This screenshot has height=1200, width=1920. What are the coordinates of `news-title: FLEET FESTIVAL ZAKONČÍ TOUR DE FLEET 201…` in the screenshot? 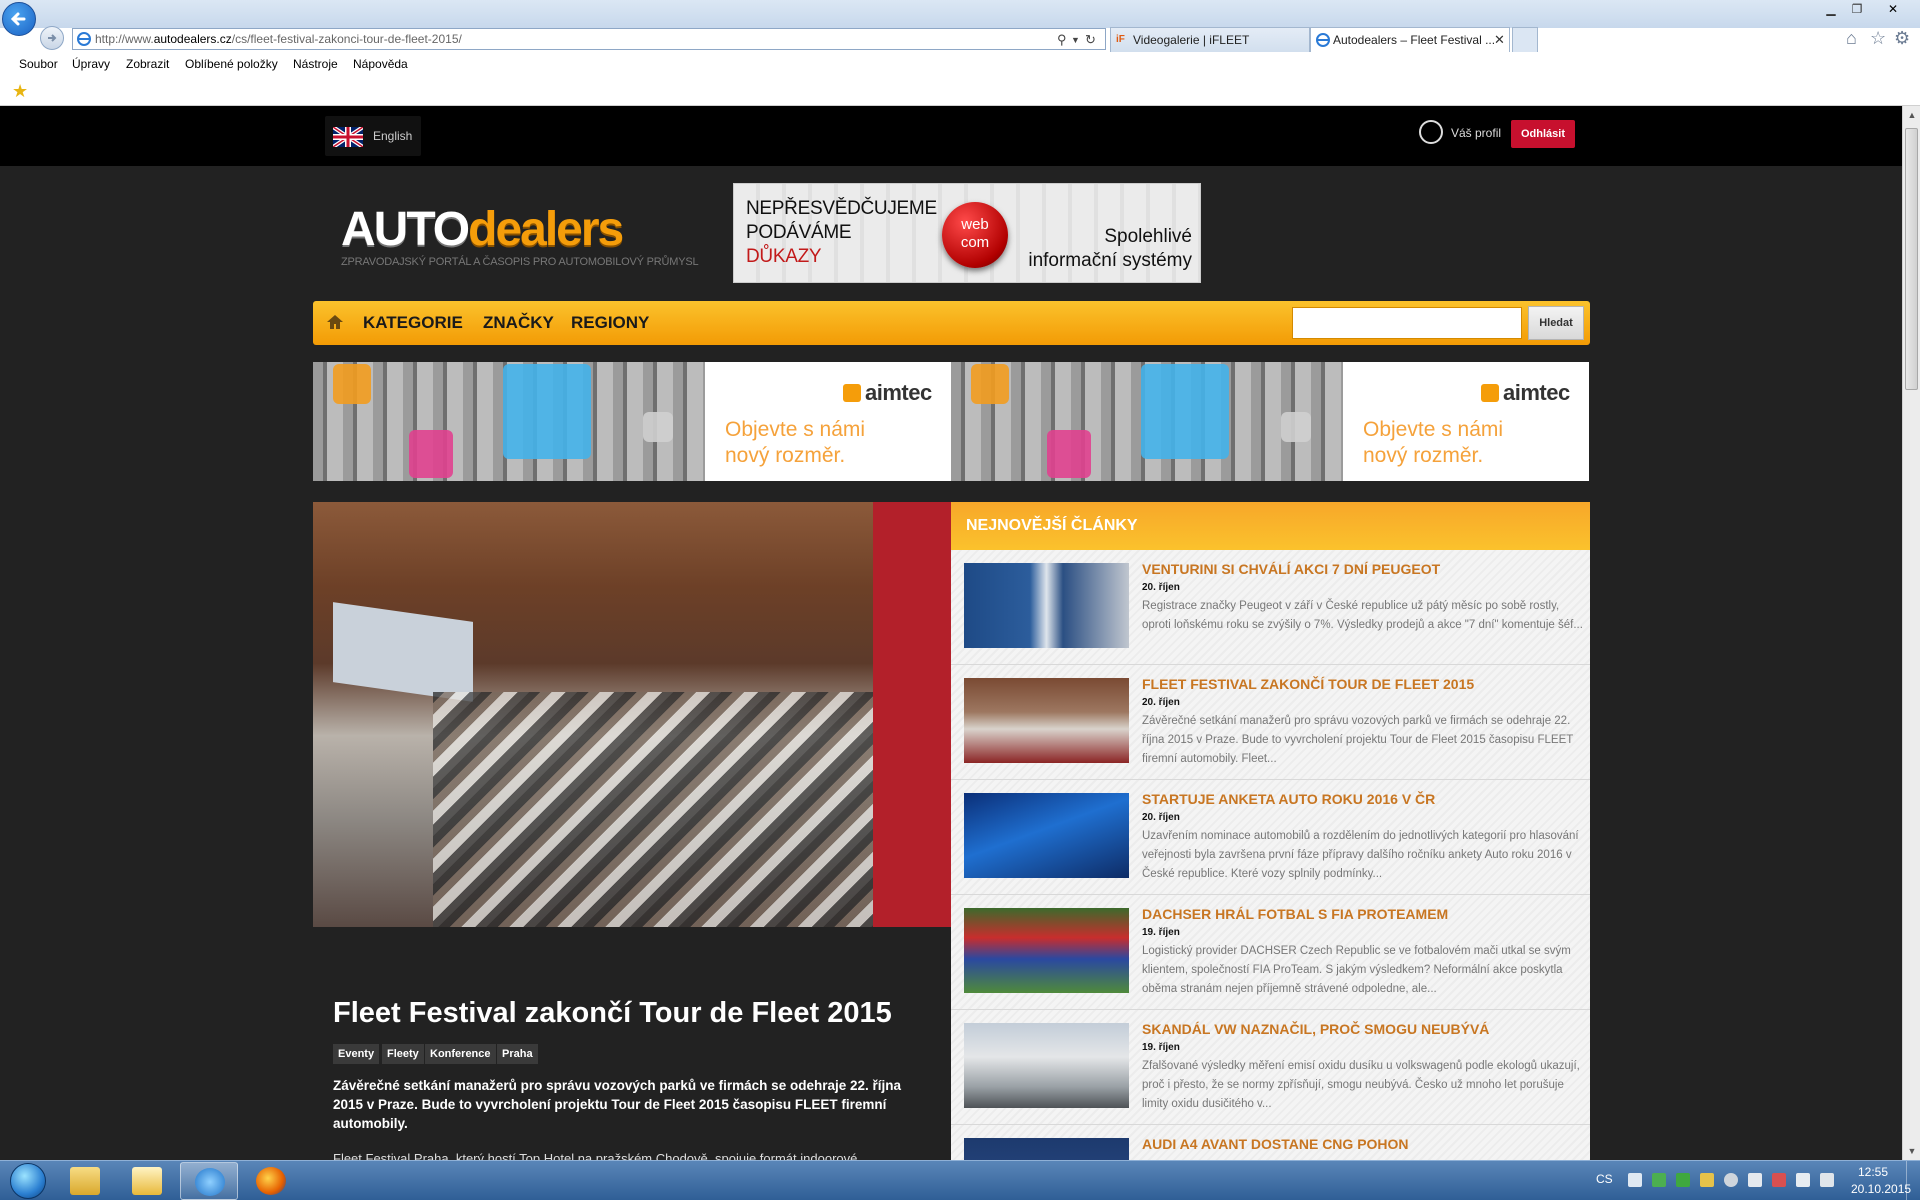 It's located at (1308, 684).